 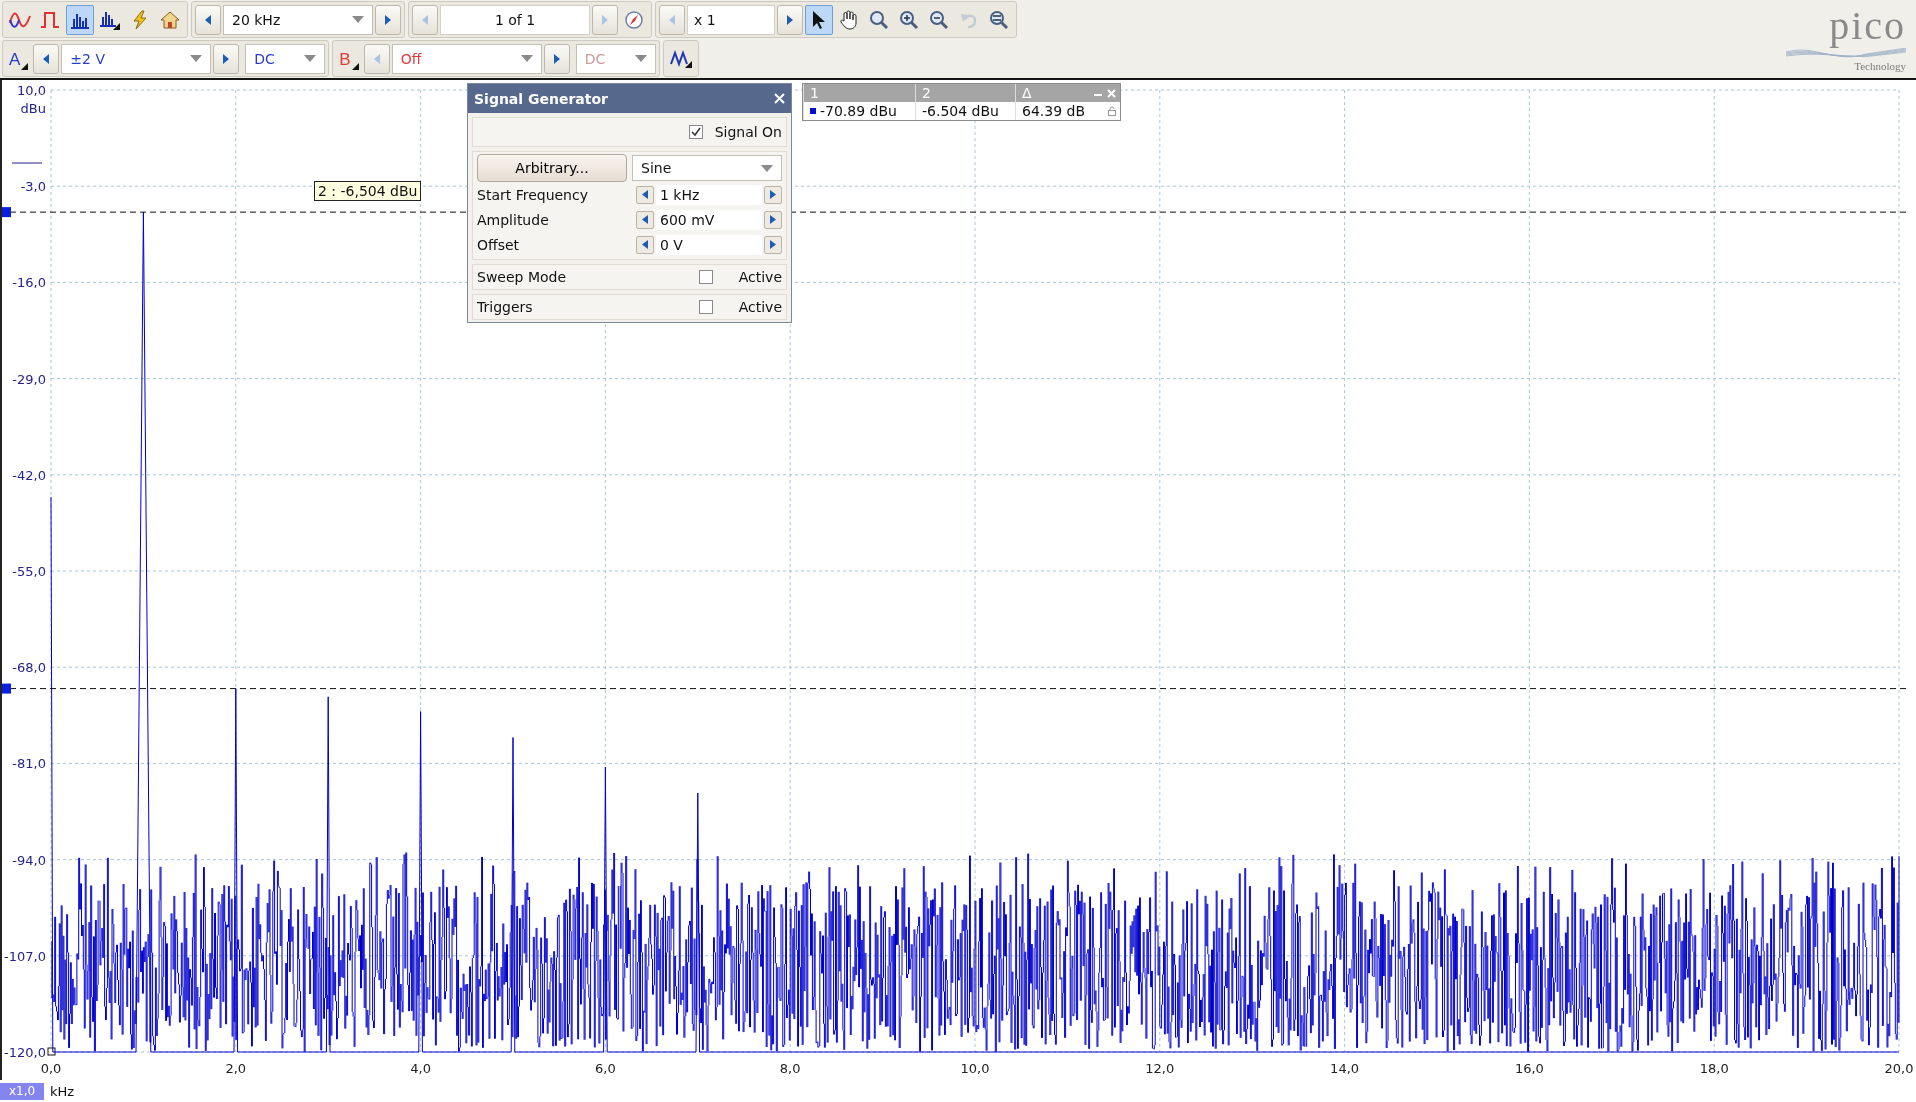 I want to click on scale-marker, so click(x=27, y=163).